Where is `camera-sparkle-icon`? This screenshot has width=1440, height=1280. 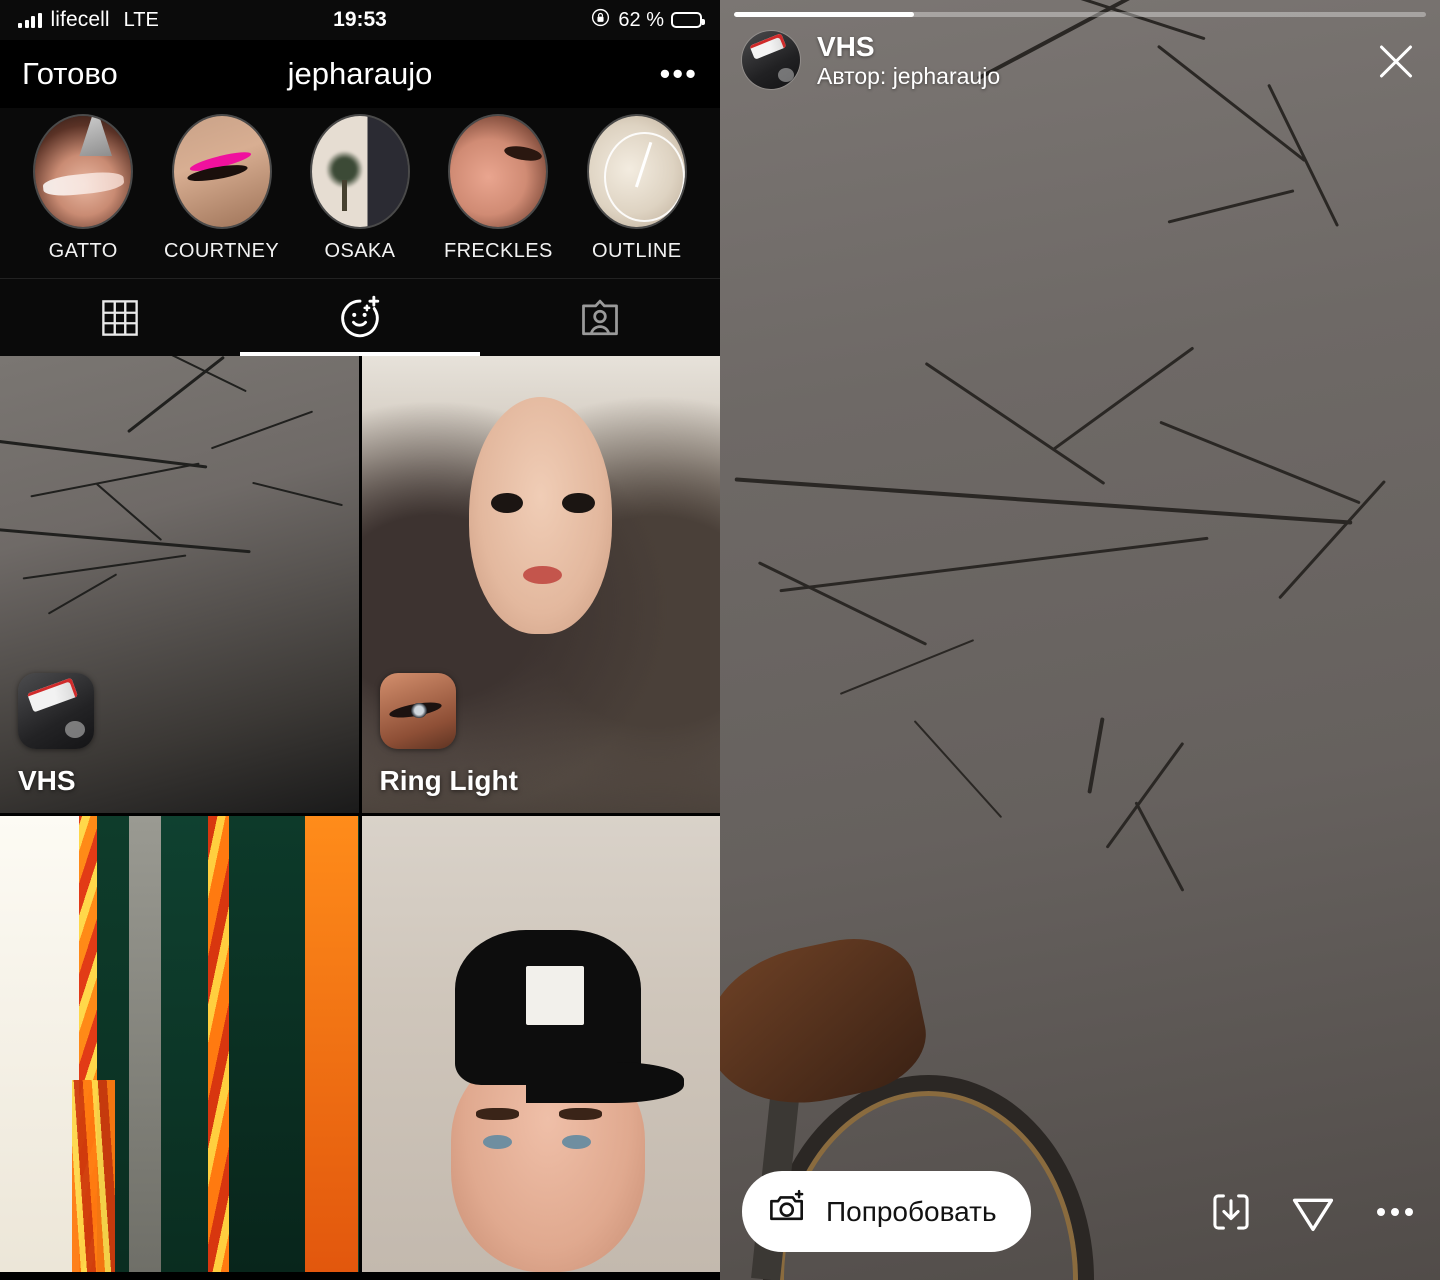 camera-sparkle-icon is located at coordinates (788, 1211).